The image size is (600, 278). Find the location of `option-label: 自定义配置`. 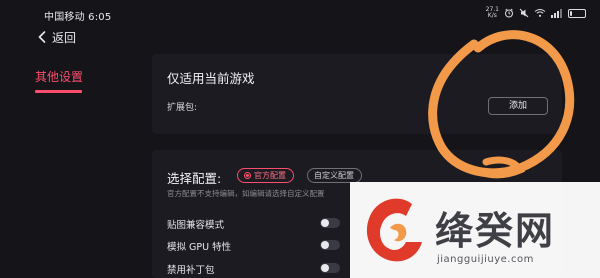

option-label: 自定义配置 is located at coordinates (334, 175).